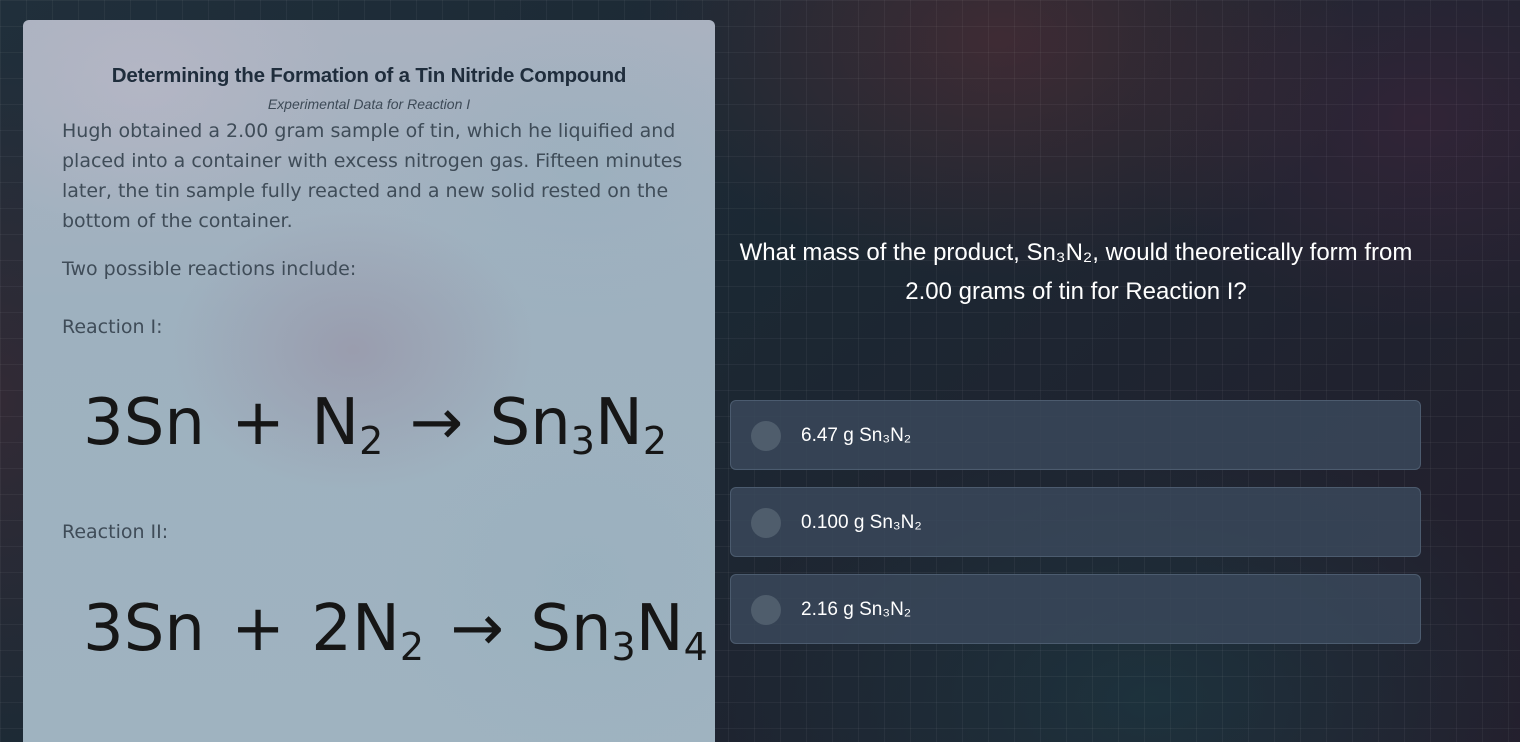  I want to click on answer-option-2: 0.100 g Sn₃N₂, so click(1075, 522).